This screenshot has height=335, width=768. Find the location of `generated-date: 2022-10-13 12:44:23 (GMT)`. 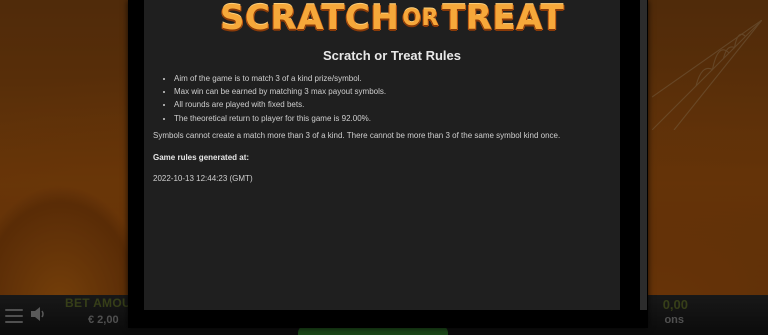

generated-date: 2022-10-13 12:44:23 (GMT) is located at coordinates (203, 178).